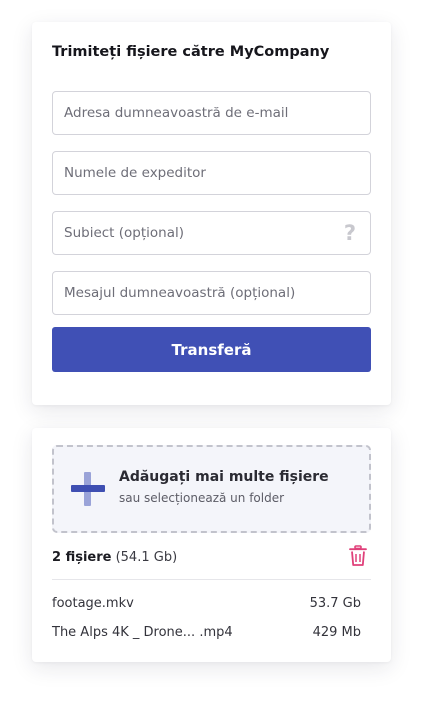 Image resolution: width=428 pixels, height=706 pixels. I want to click on subject-input, so click(211, 233).